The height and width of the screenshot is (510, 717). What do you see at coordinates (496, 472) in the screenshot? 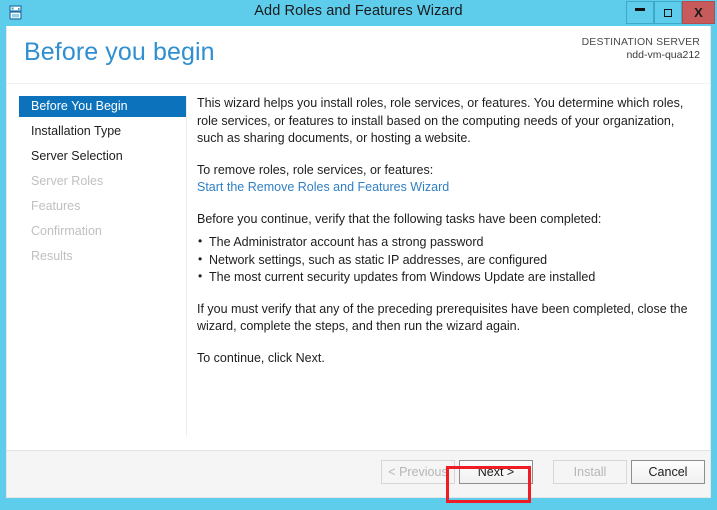
I see `next-button: Next >` at bounding box center [496, 472].